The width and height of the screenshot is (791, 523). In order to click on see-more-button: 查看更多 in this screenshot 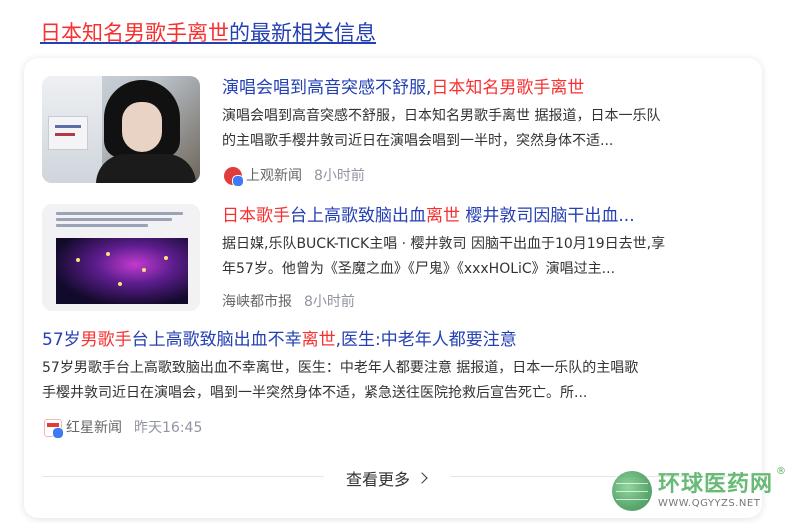, I will do `click(387, 478)`.